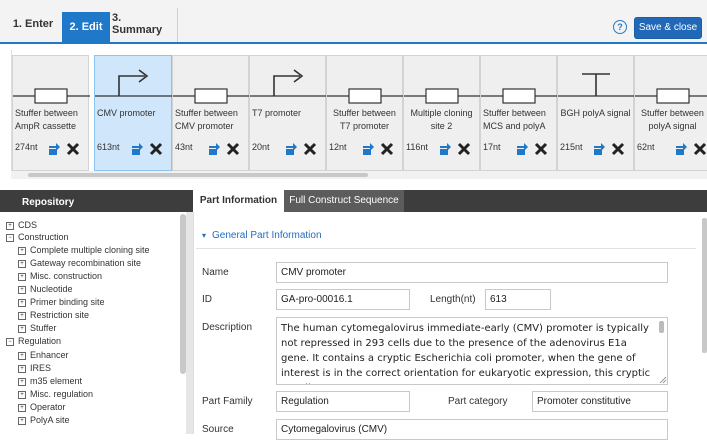 The height and width of the screenshot is (440, 707). What do you see at coordinates (472, 429) in the screenshot?
I see `source-field: Cytomegalovirus (CMV)` at bounding box center [472, 429].